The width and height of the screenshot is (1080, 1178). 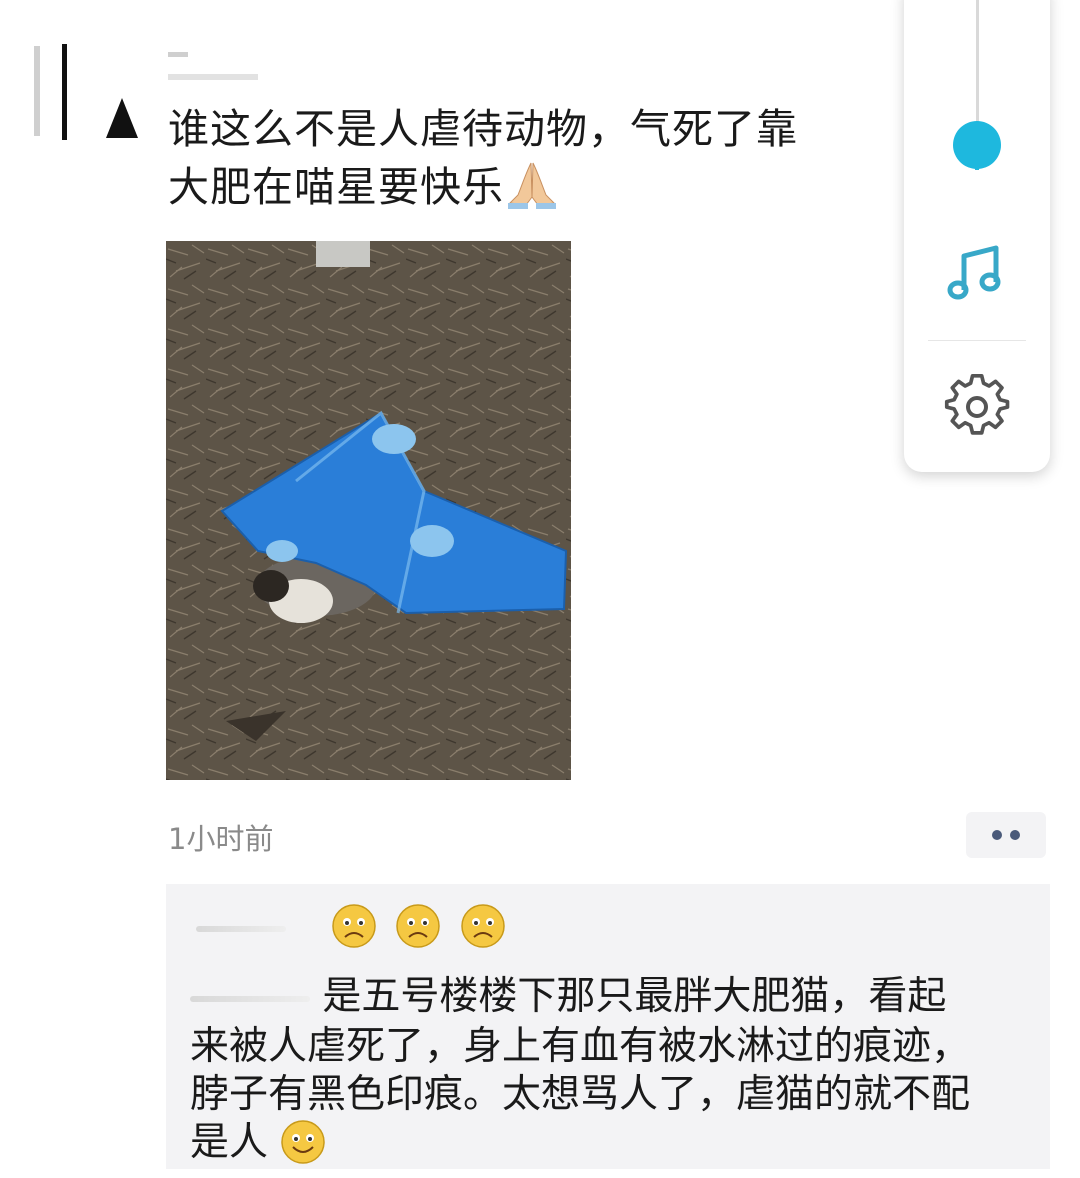 What do you see at coordinates (261, 1143) in the screenshot?
I see `reply-line-4: 是人` at bounding box center [261, 1143].